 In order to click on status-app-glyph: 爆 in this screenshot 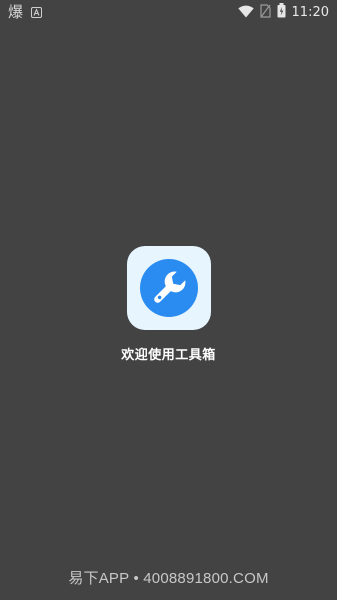, I will do `click(16, 12)`.